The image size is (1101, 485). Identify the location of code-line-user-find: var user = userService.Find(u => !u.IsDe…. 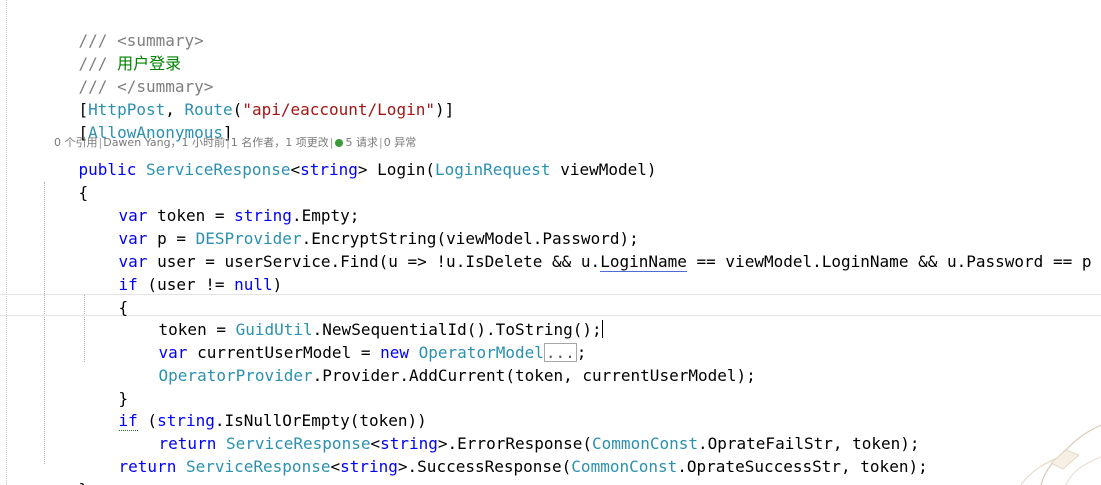
(585, 249).